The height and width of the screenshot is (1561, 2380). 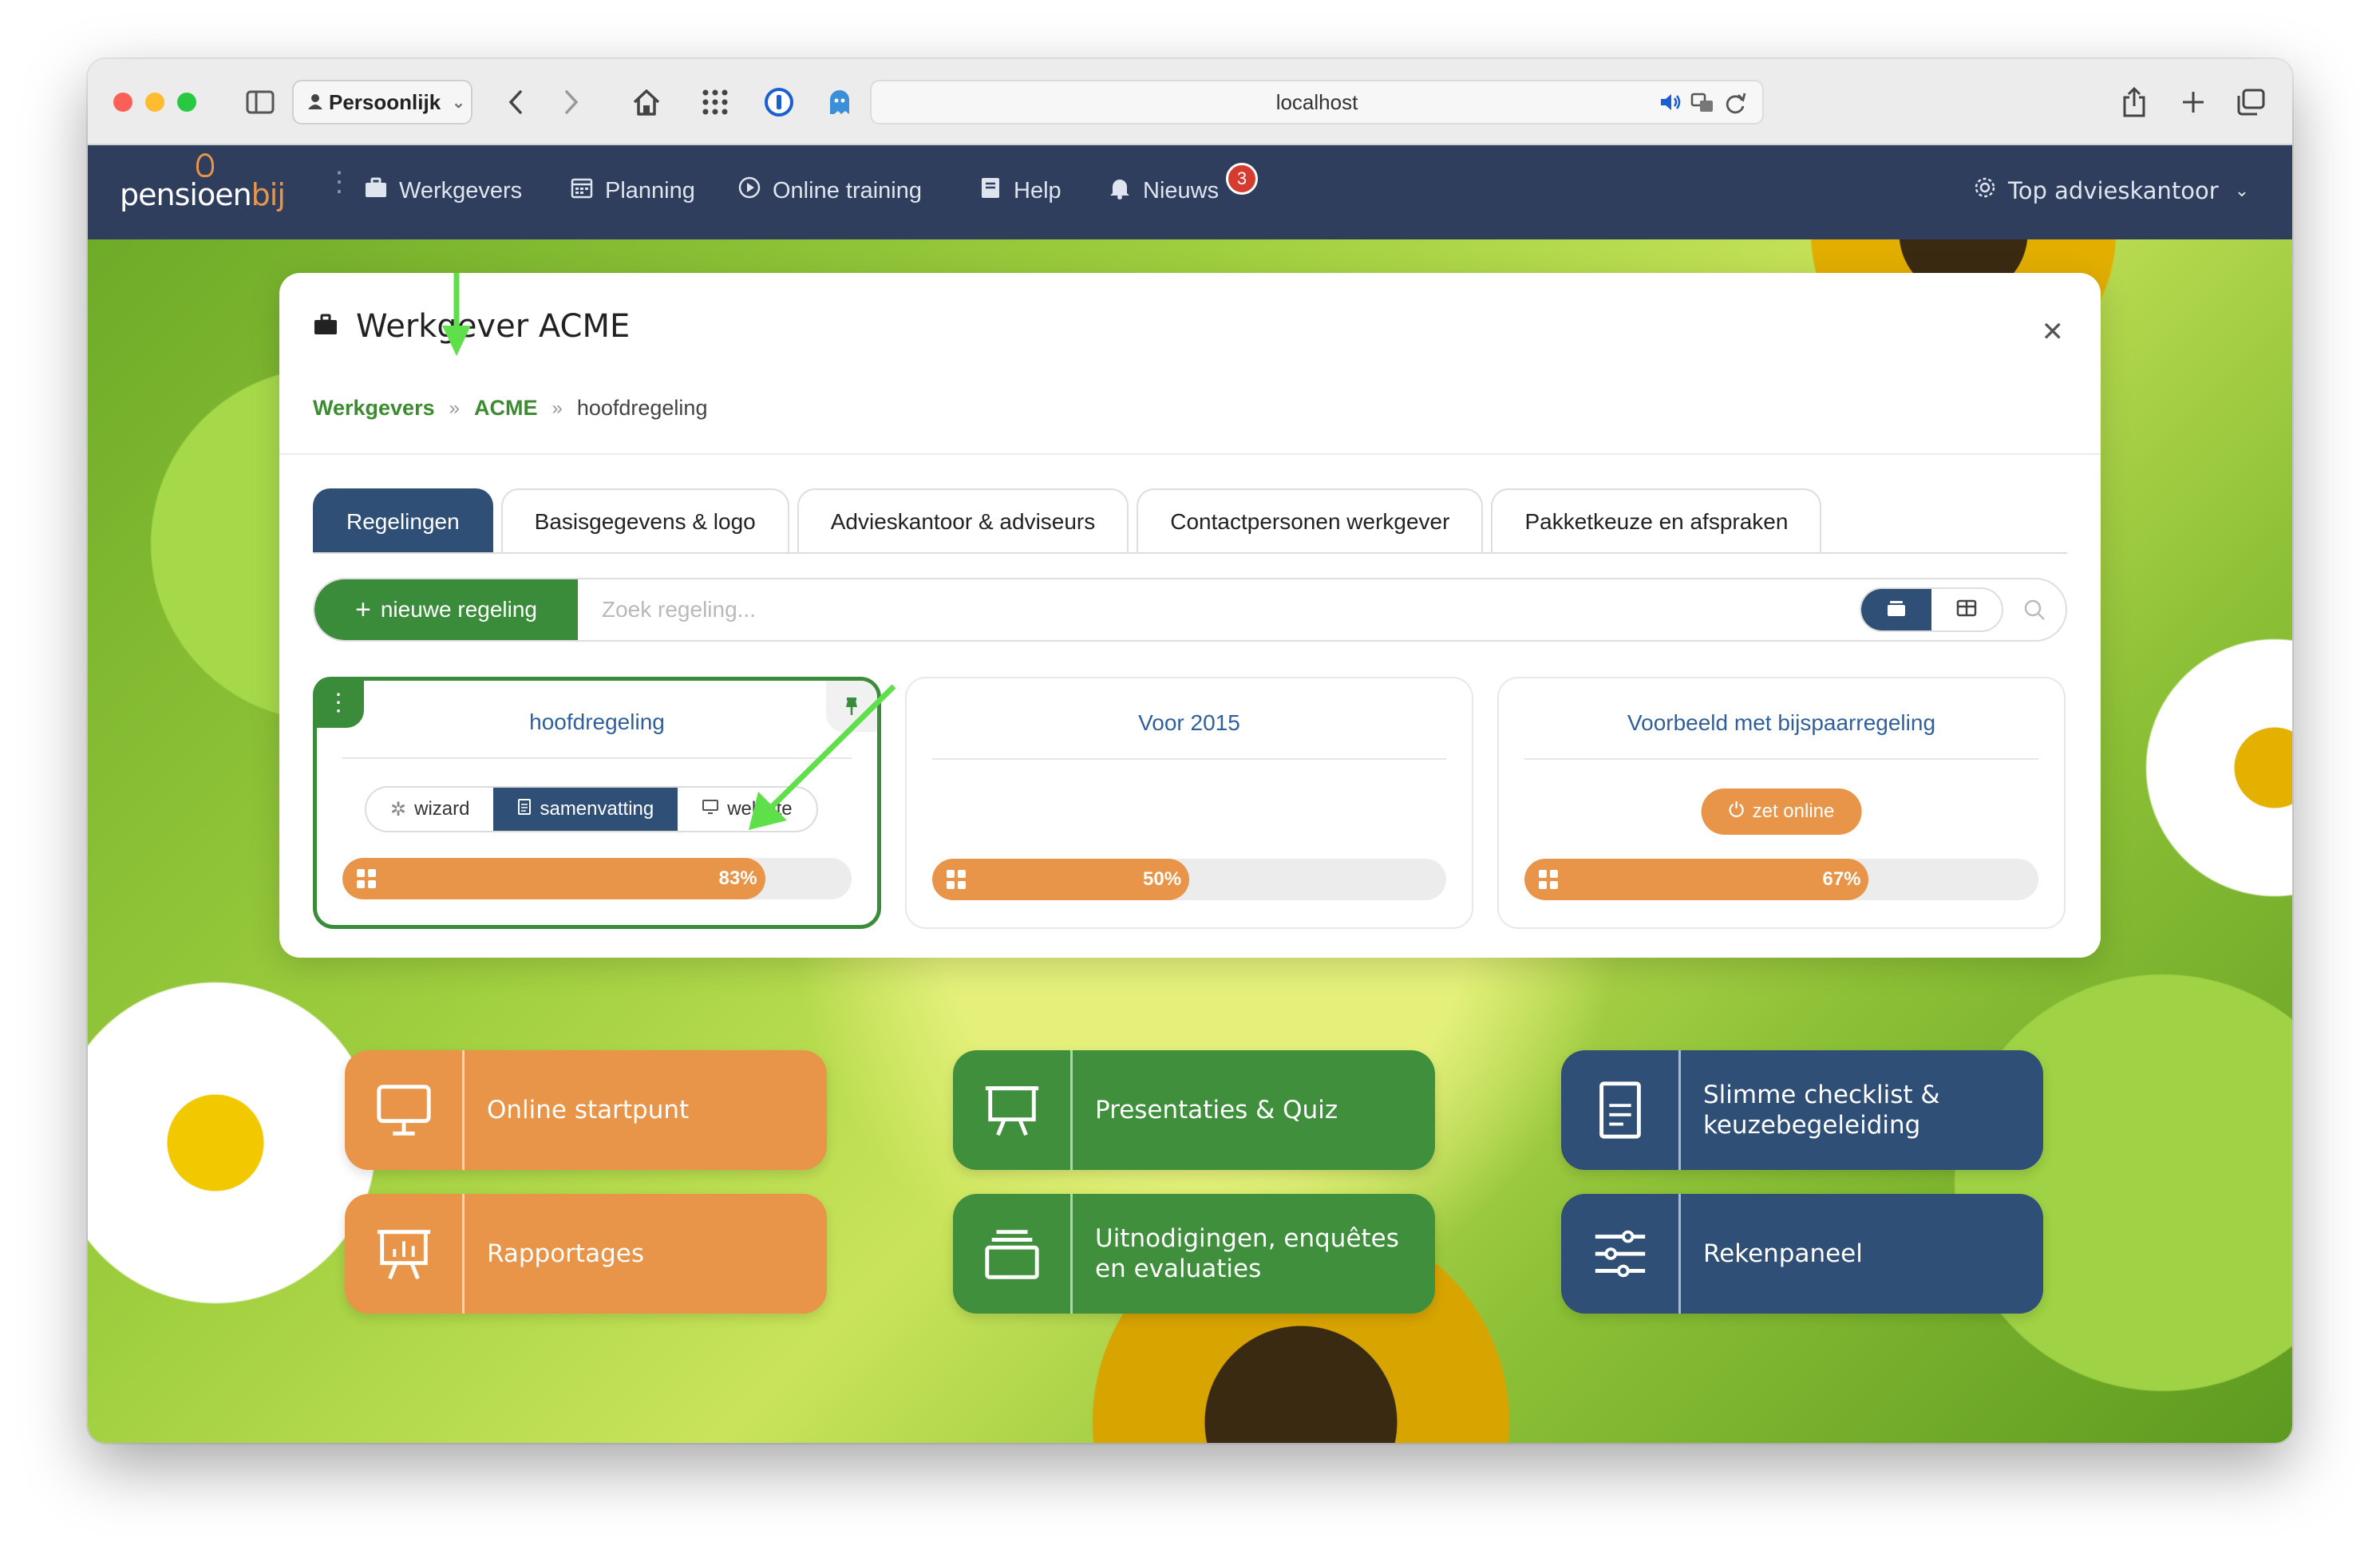 What do you see at coordinates (1670, 105) in the screenshot?
I see `audio-icon` at bounding box center [1670, 105].